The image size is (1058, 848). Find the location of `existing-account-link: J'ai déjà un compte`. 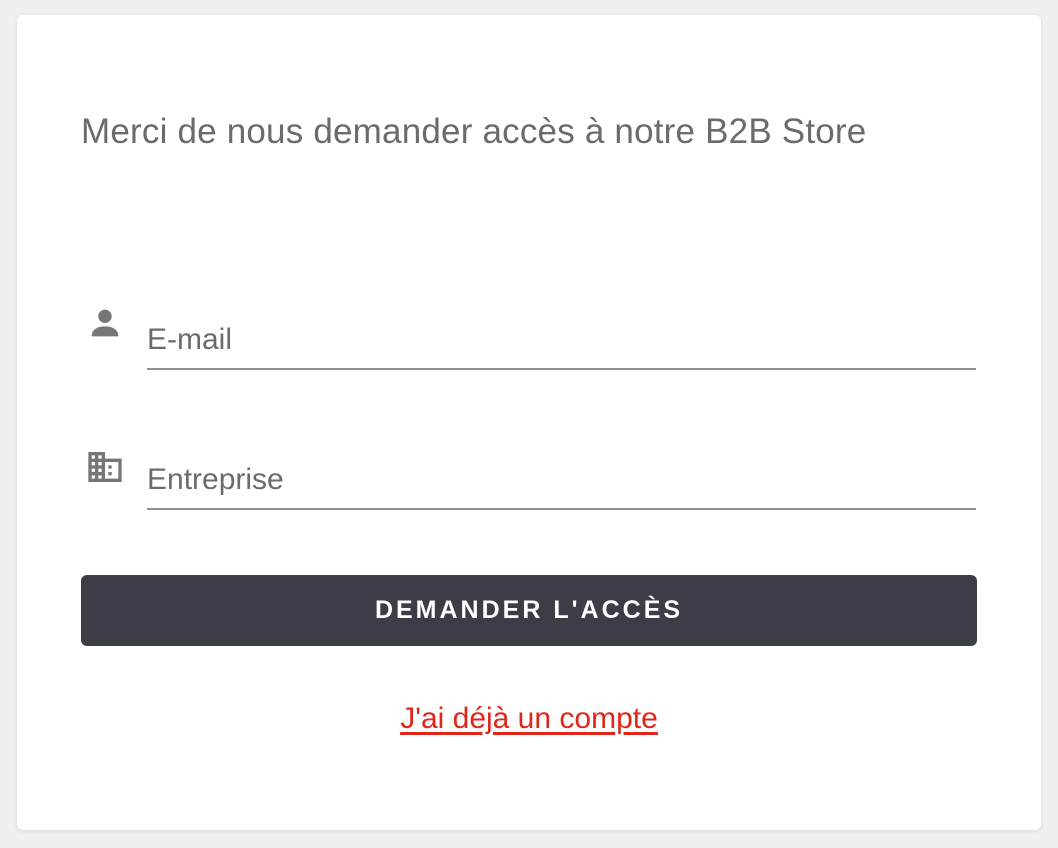

existing-account-link: J'ai déjà un compte is located at coordinates (529, 718).